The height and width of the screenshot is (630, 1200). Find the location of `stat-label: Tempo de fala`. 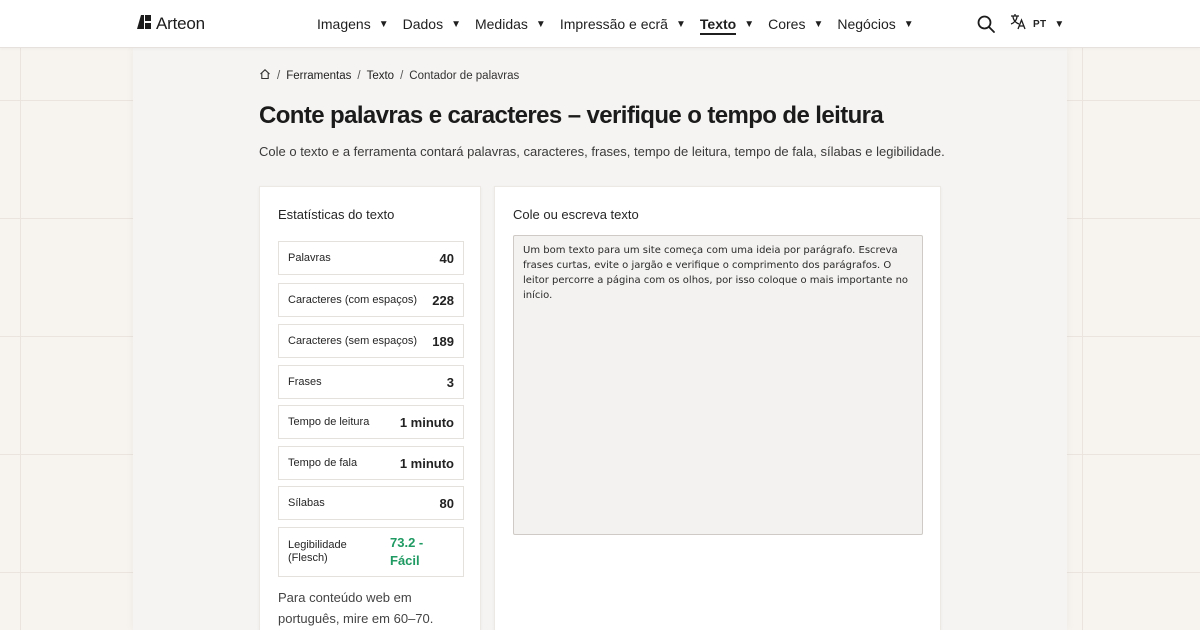

stat-label: Tempo de fala is located at coordinates (323, 463).